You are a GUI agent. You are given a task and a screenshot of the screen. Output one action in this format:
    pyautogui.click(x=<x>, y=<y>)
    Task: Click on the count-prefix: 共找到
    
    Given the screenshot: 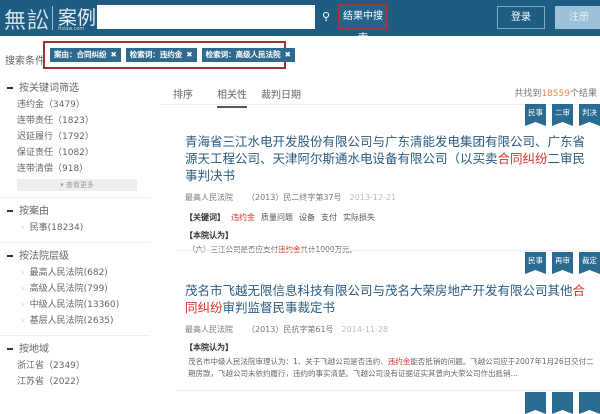 What is the action you would take?
    pyautogui.click(x=528, y=94)
    